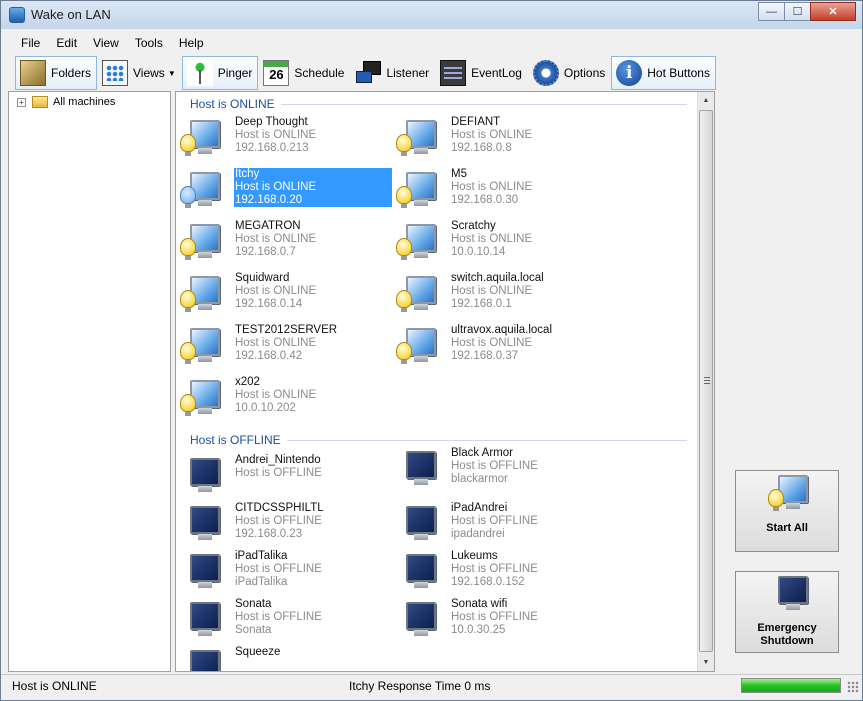  Describe the element at coordinates (497, 278) in the screenshot. I see `host-name: switch.aquila.local` at that location.